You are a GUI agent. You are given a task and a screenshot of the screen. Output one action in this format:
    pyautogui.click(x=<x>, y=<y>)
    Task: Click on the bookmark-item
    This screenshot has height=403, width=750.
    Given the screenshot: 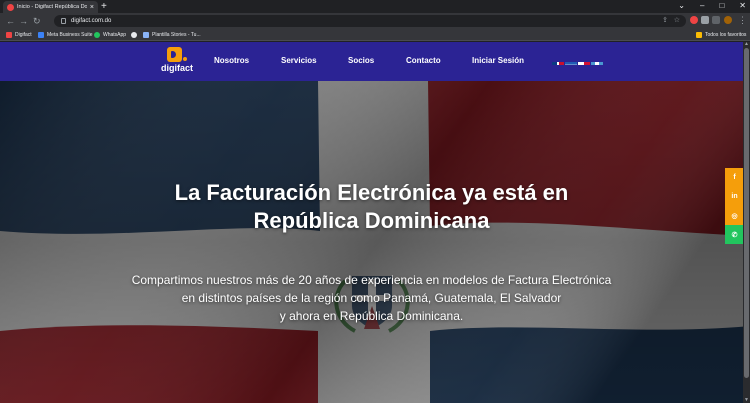 What is the action you would take?
    pyautogui.click(x=135, y=35)
    